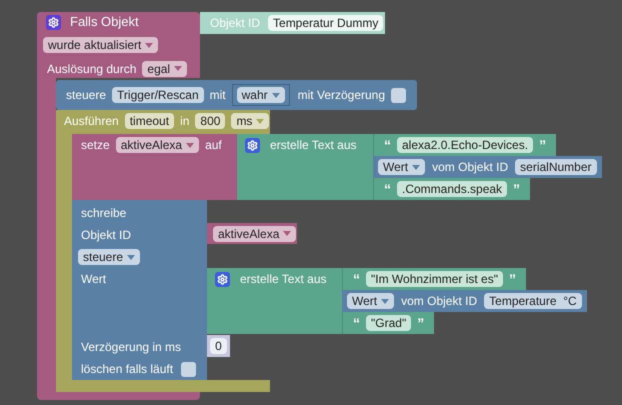  What do you see at coordinates (452, 189) in the screenshot?
I see `text-field: .Commands.speak` at bounding box center [452, 189].